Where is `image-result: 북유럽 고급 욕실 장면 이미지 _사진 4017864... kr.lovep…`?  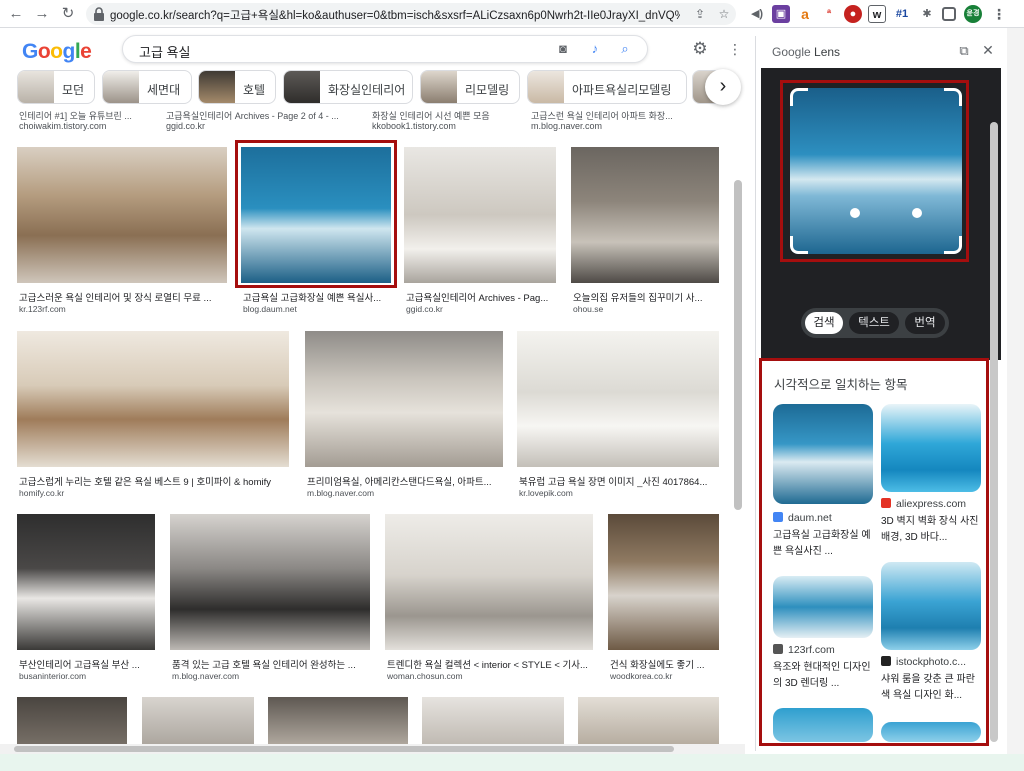
image-result: 북유럽 고급 욕실 장면 이미지 _사진 4017864... kr.lovep… is located at coordinates (618, 416).